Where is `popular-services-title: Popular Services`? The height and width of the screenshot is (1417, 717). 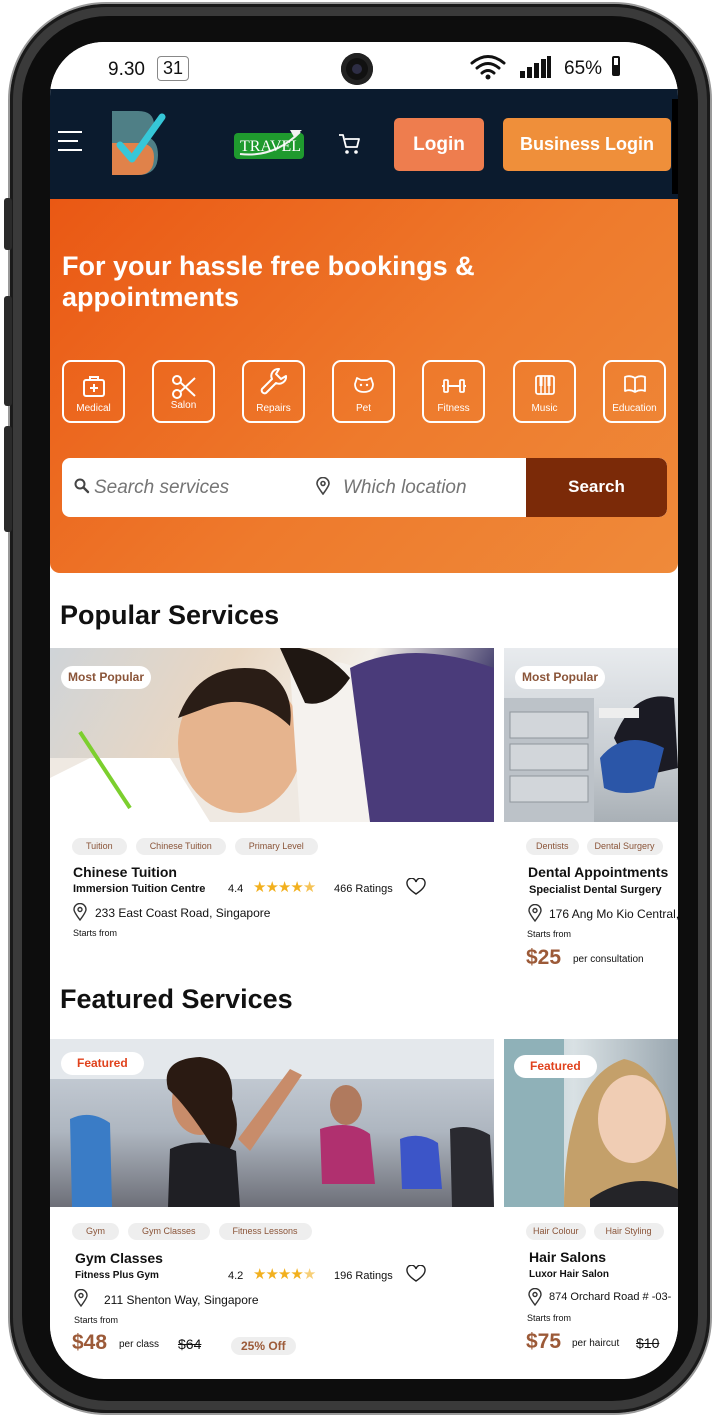
popular-services-title: Popular Services is located at coordinates (170, 615).